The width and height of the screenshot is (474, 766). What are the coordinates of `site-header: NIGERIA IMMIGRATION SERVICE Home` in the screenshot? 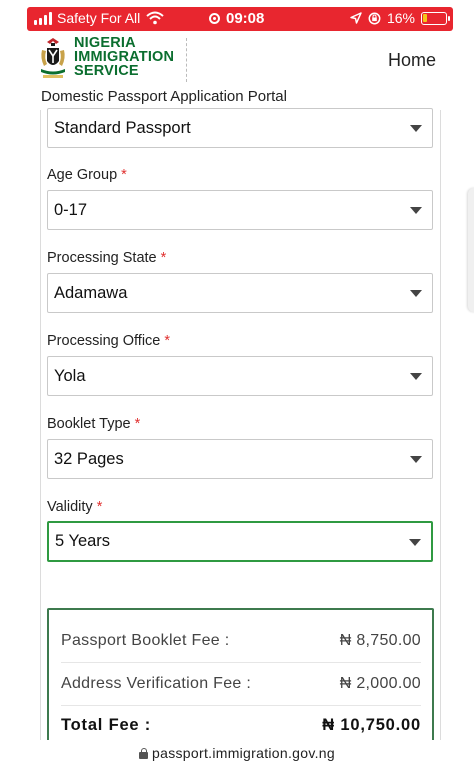 It's located at (237, 59).